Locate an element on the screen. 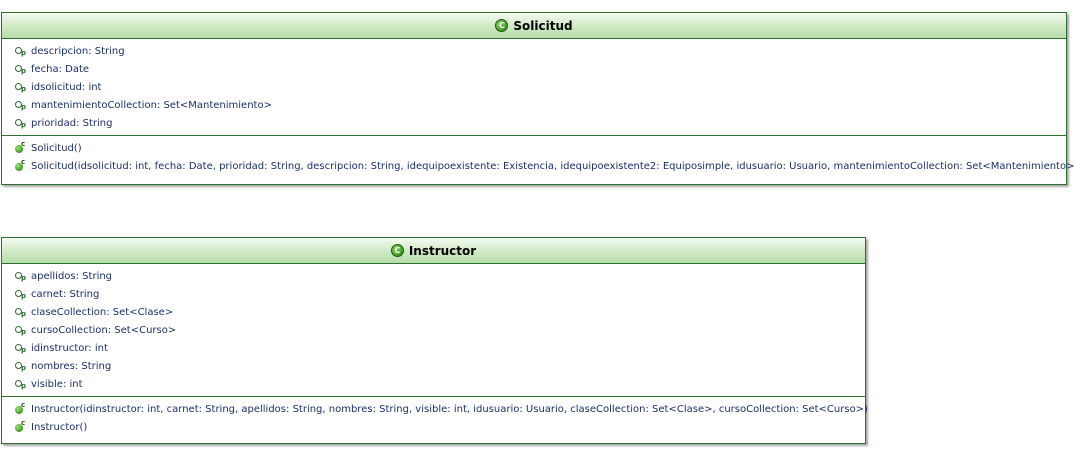 The width and height of the screenshot is (1075, 454). attribute-text: visible: int is located at coordinates (57, 384).